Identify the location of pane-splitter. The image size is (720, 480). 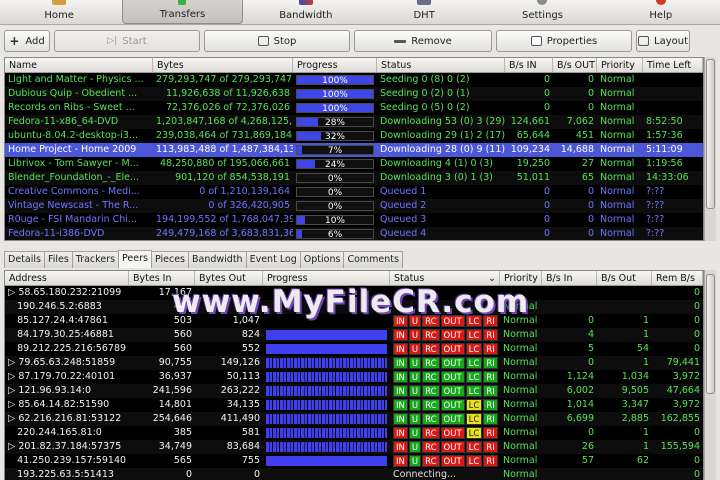
(360, 245).